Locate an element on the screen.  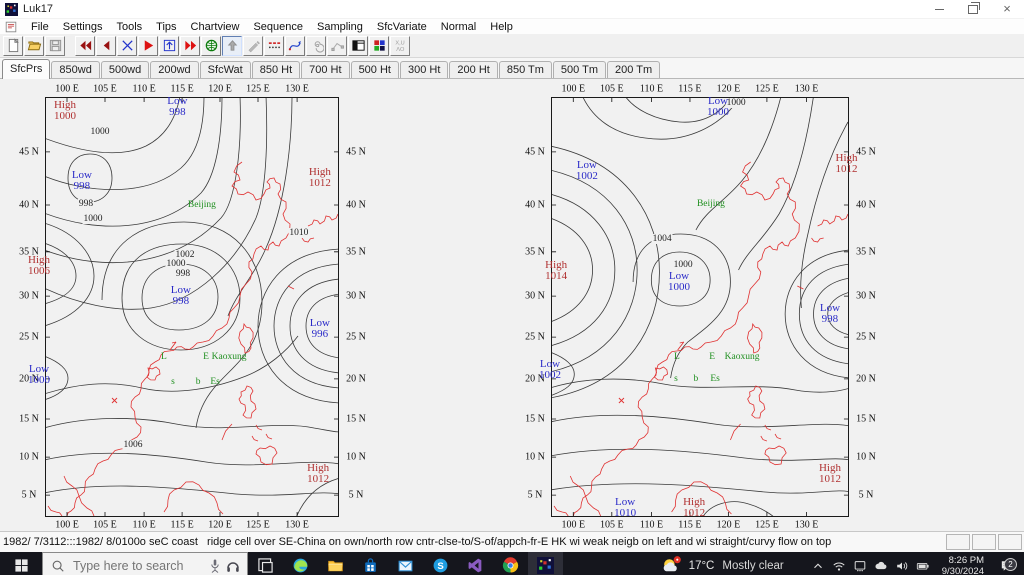
tab-850wd: 850wd is located at coordinates (75, 69).